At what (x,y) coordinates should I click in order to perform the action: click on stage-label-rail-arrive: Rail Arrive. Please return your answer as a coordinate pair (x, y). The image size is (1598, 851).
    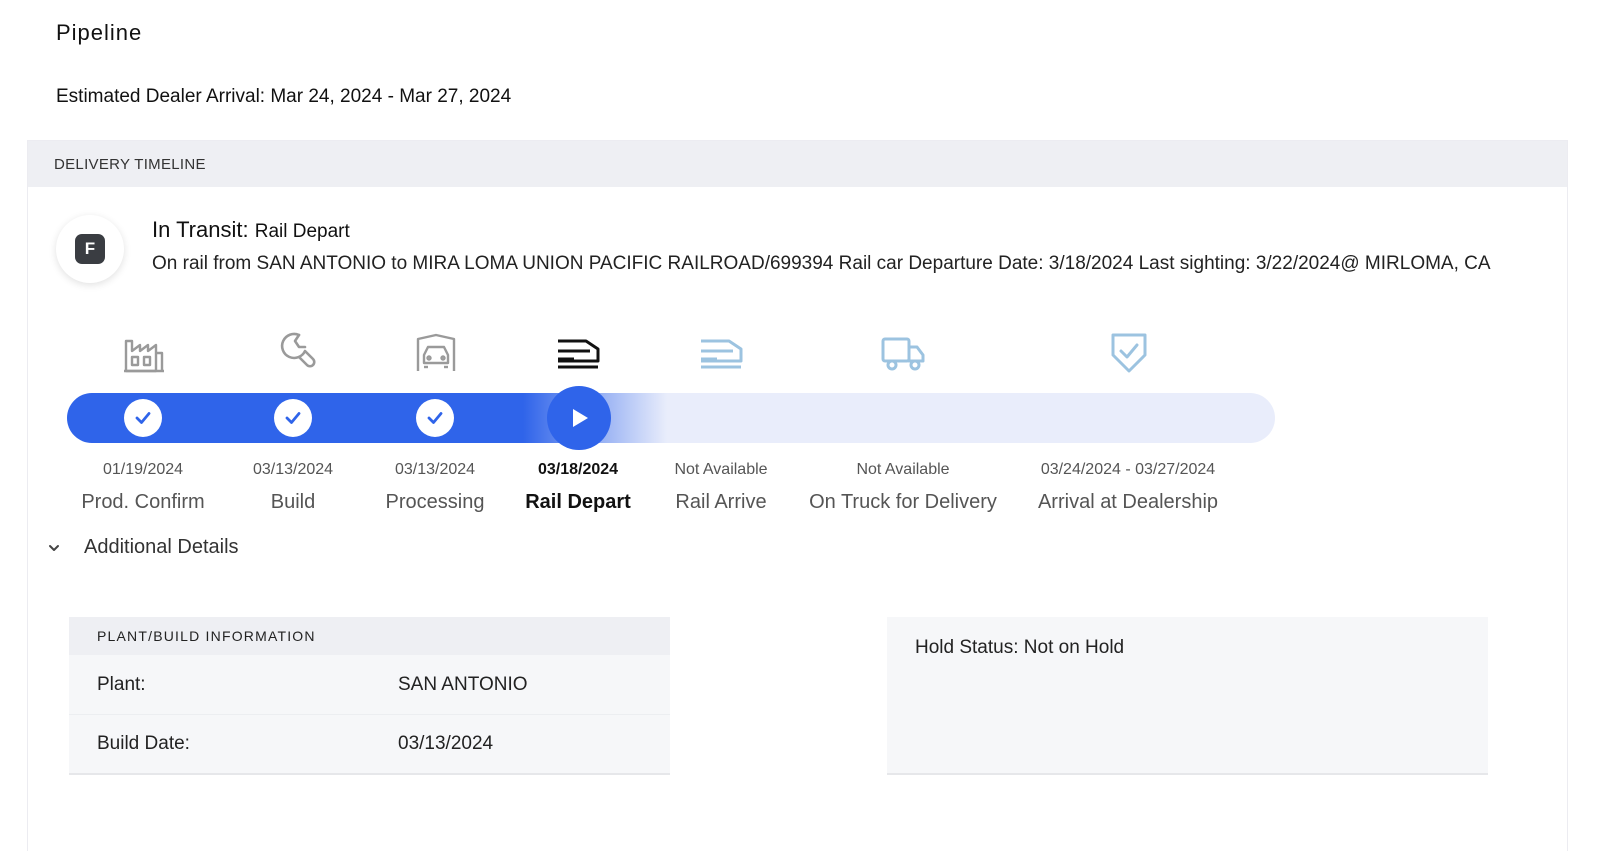
    Looking at the image, I should click on (721, 502).